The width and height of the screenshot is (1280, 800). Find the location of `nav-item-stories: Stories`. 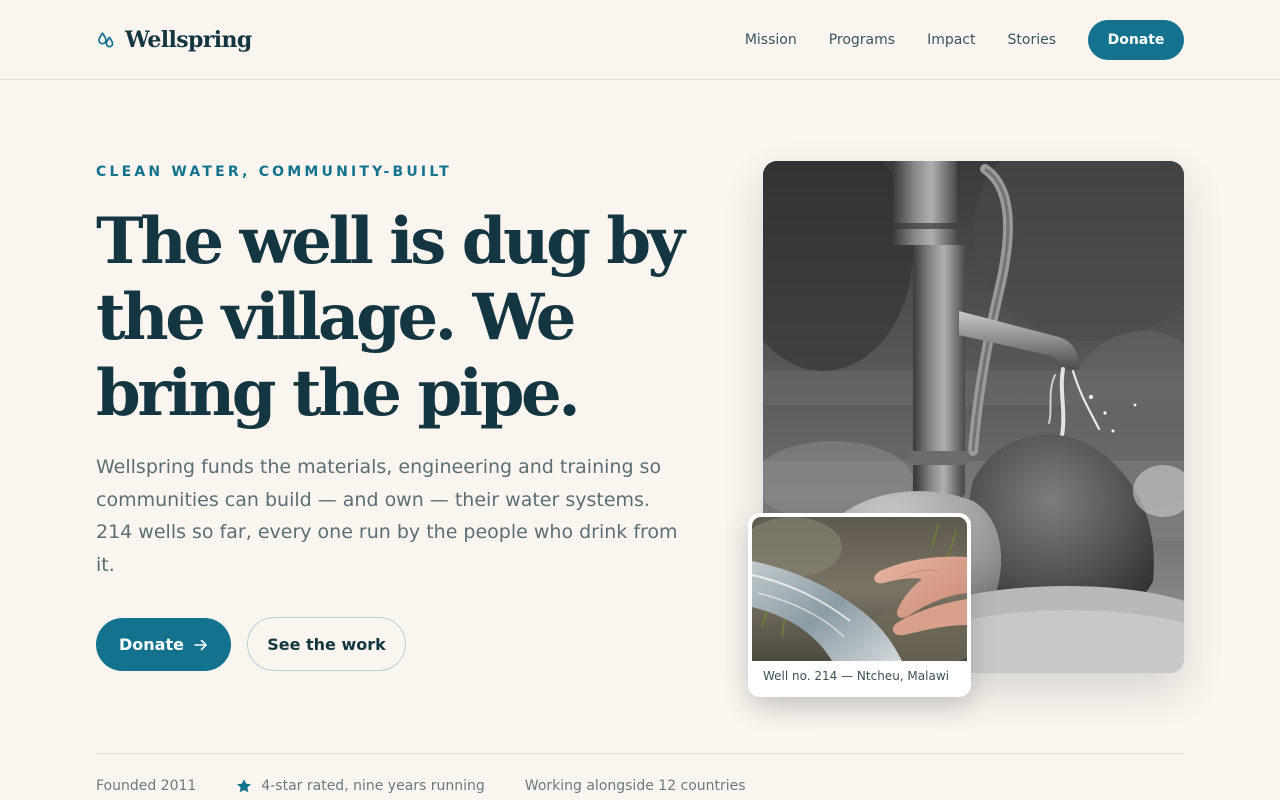

nav-item-stories: Stories is located at coordinates (1032, 40).